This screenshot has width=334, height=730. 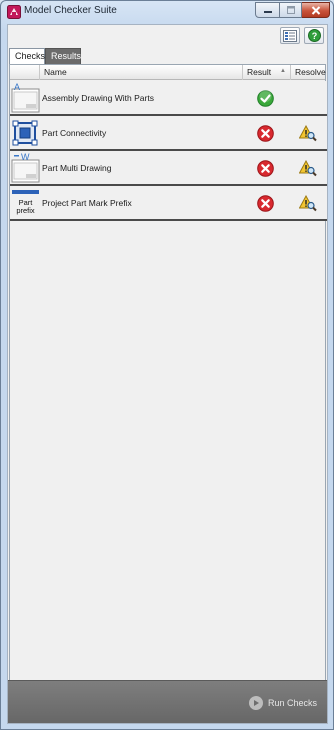 I want to click on column-header-result: Result ▲, so click(x=267, y=72).